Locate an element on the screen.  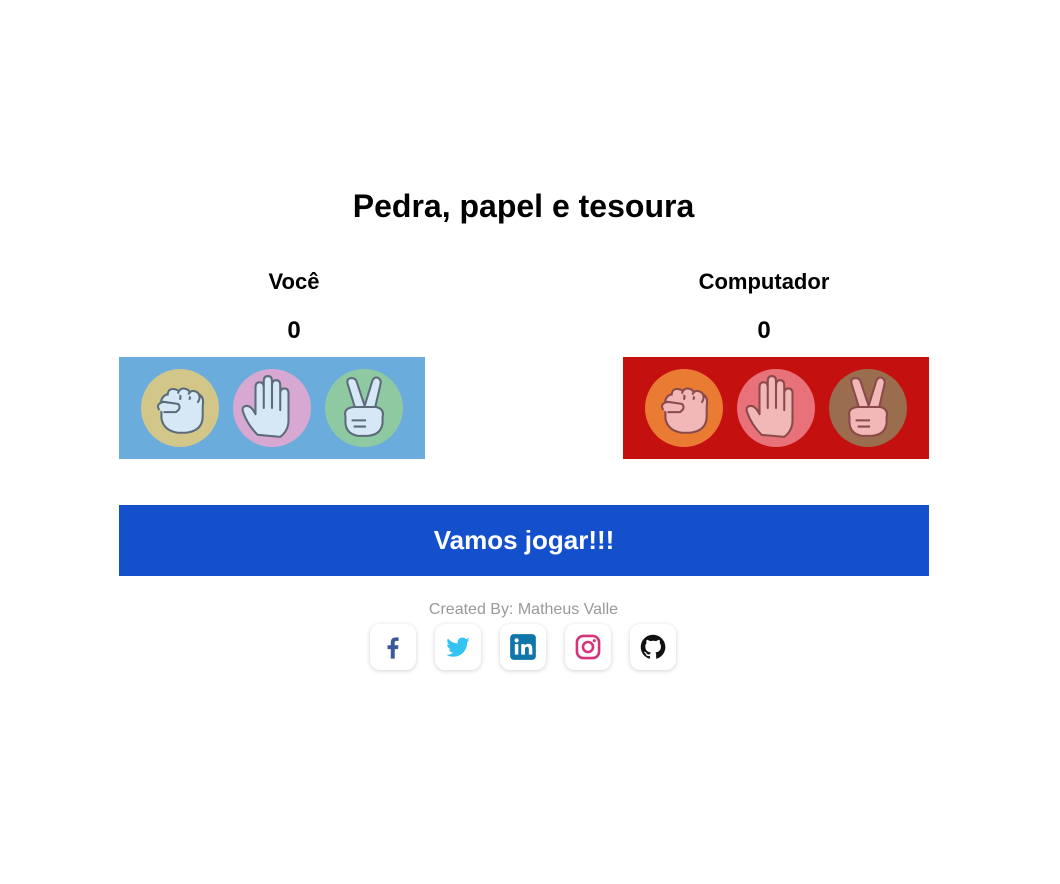
computer-column: Computador 0 is located at coordinates (776, 307).